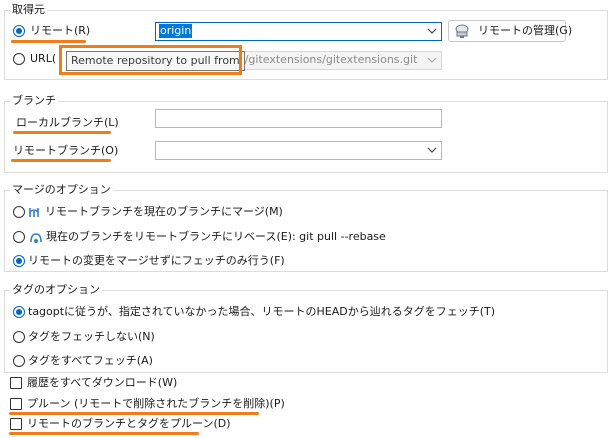 This screenshot has height=438, width=612. Describe the element at coordinates (134, 413) in the screenshot. I see `prune-highlight` at that location.